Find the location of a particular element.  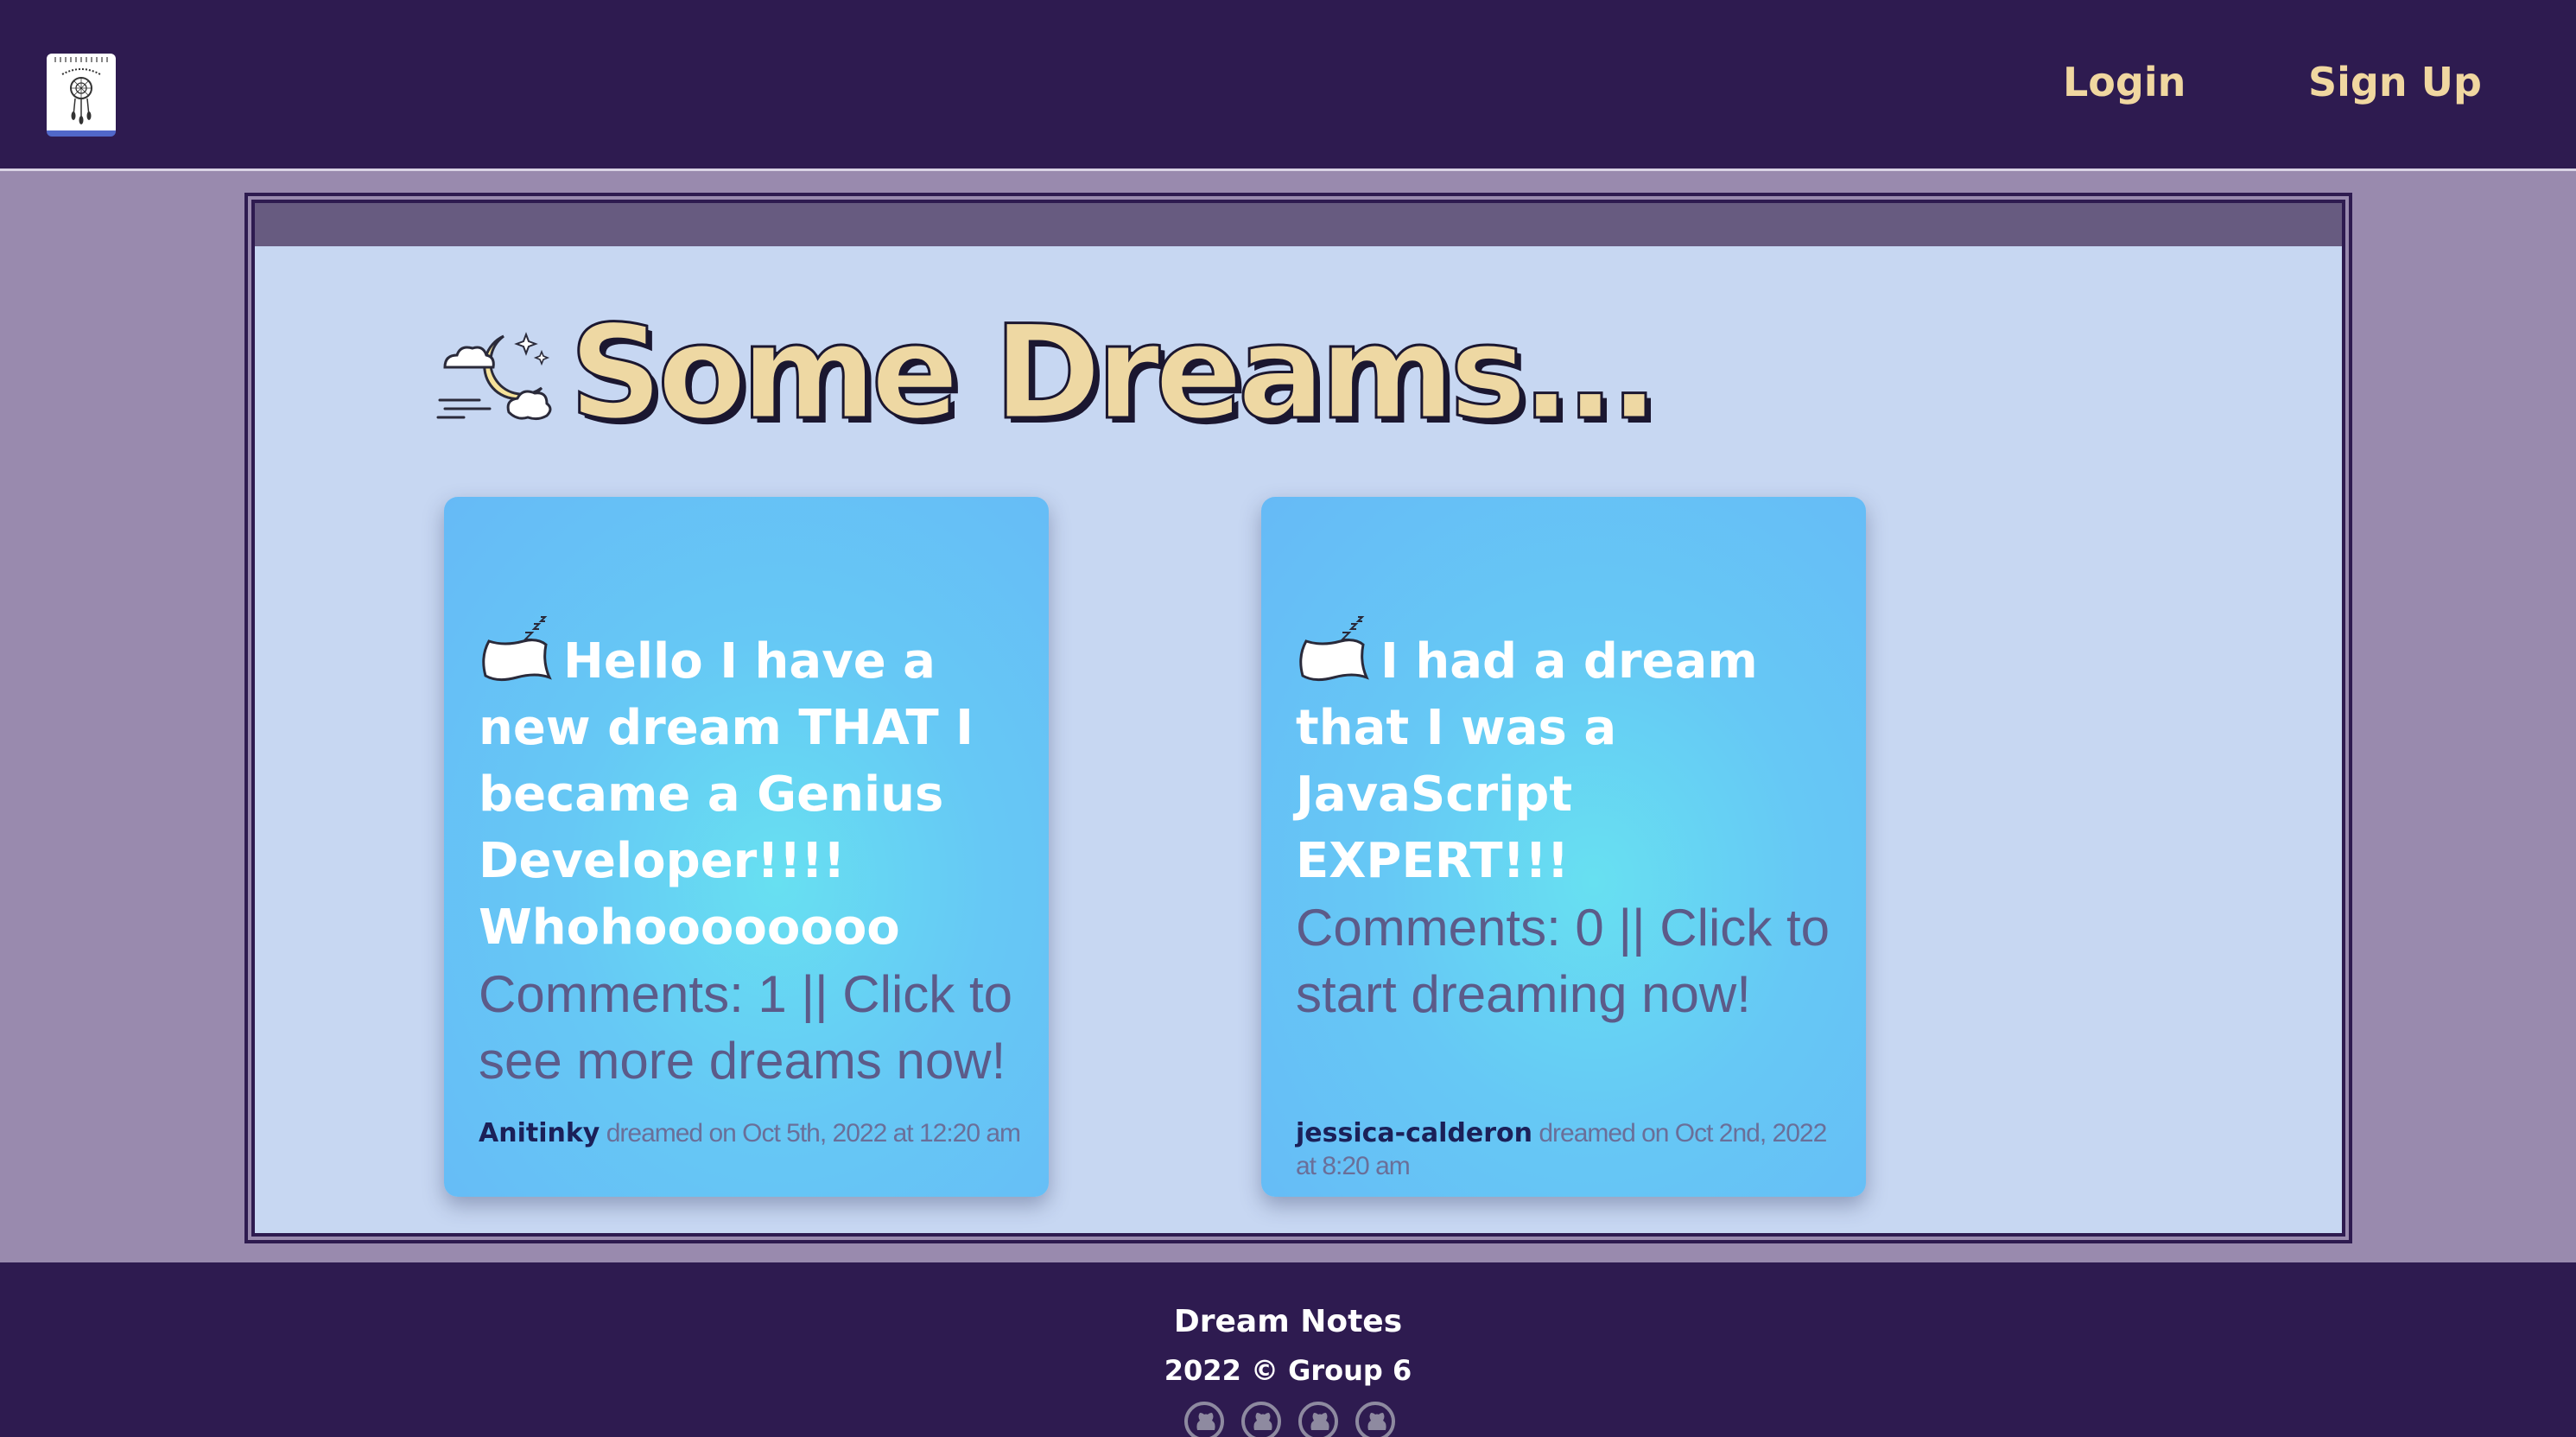

panel-header-bar is located at coordinates (1298, 224).